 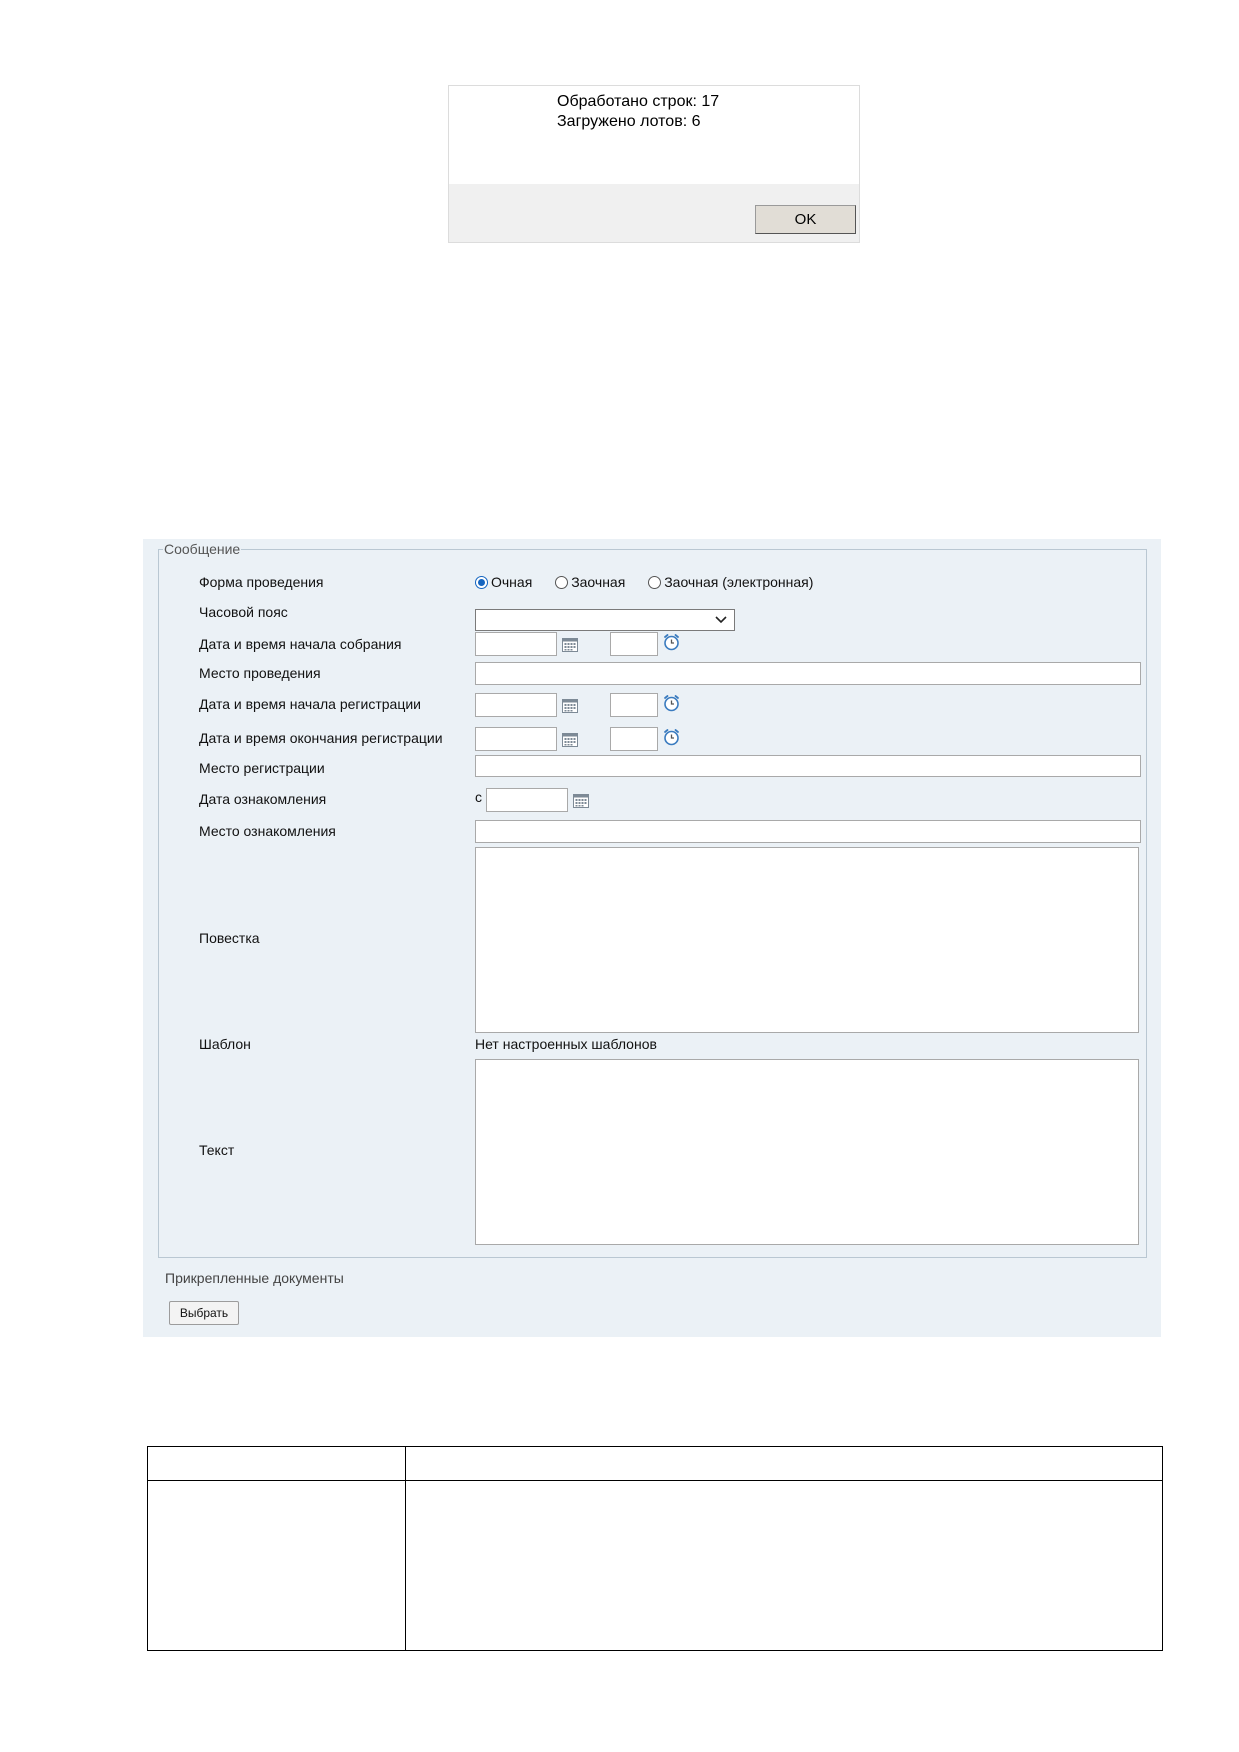 What do you see at coordinates (634, 739) in the screenshot?
I see `registration-end-time-input` at bounding box center [634, 739].